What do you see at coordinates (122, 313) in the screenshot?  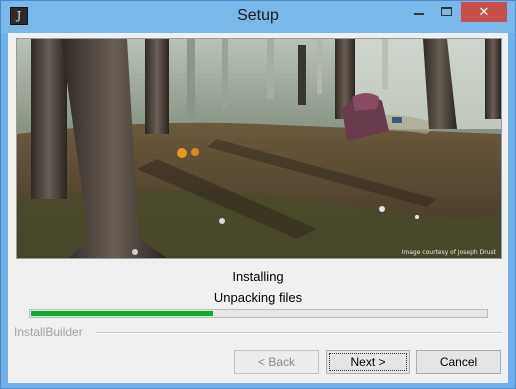 I see `progress-fill` at bounding box center [122, 313].